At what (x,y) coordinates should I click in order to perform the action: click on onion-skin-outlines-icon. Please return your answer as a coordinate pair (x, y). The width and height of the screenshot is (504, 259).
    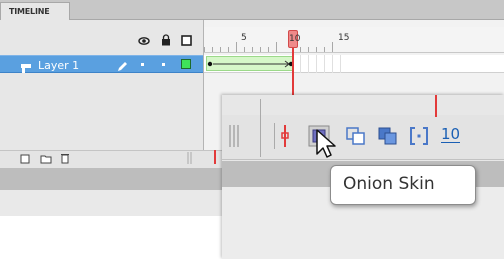
    Looking at the image, I should click on (356, 138).